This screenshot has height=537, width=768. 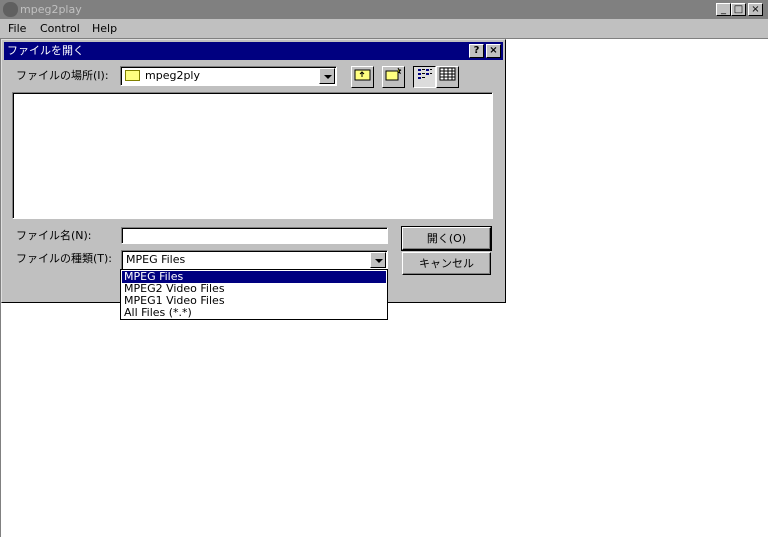 I want to click on new-folder-button, so click(x=393, y=77).